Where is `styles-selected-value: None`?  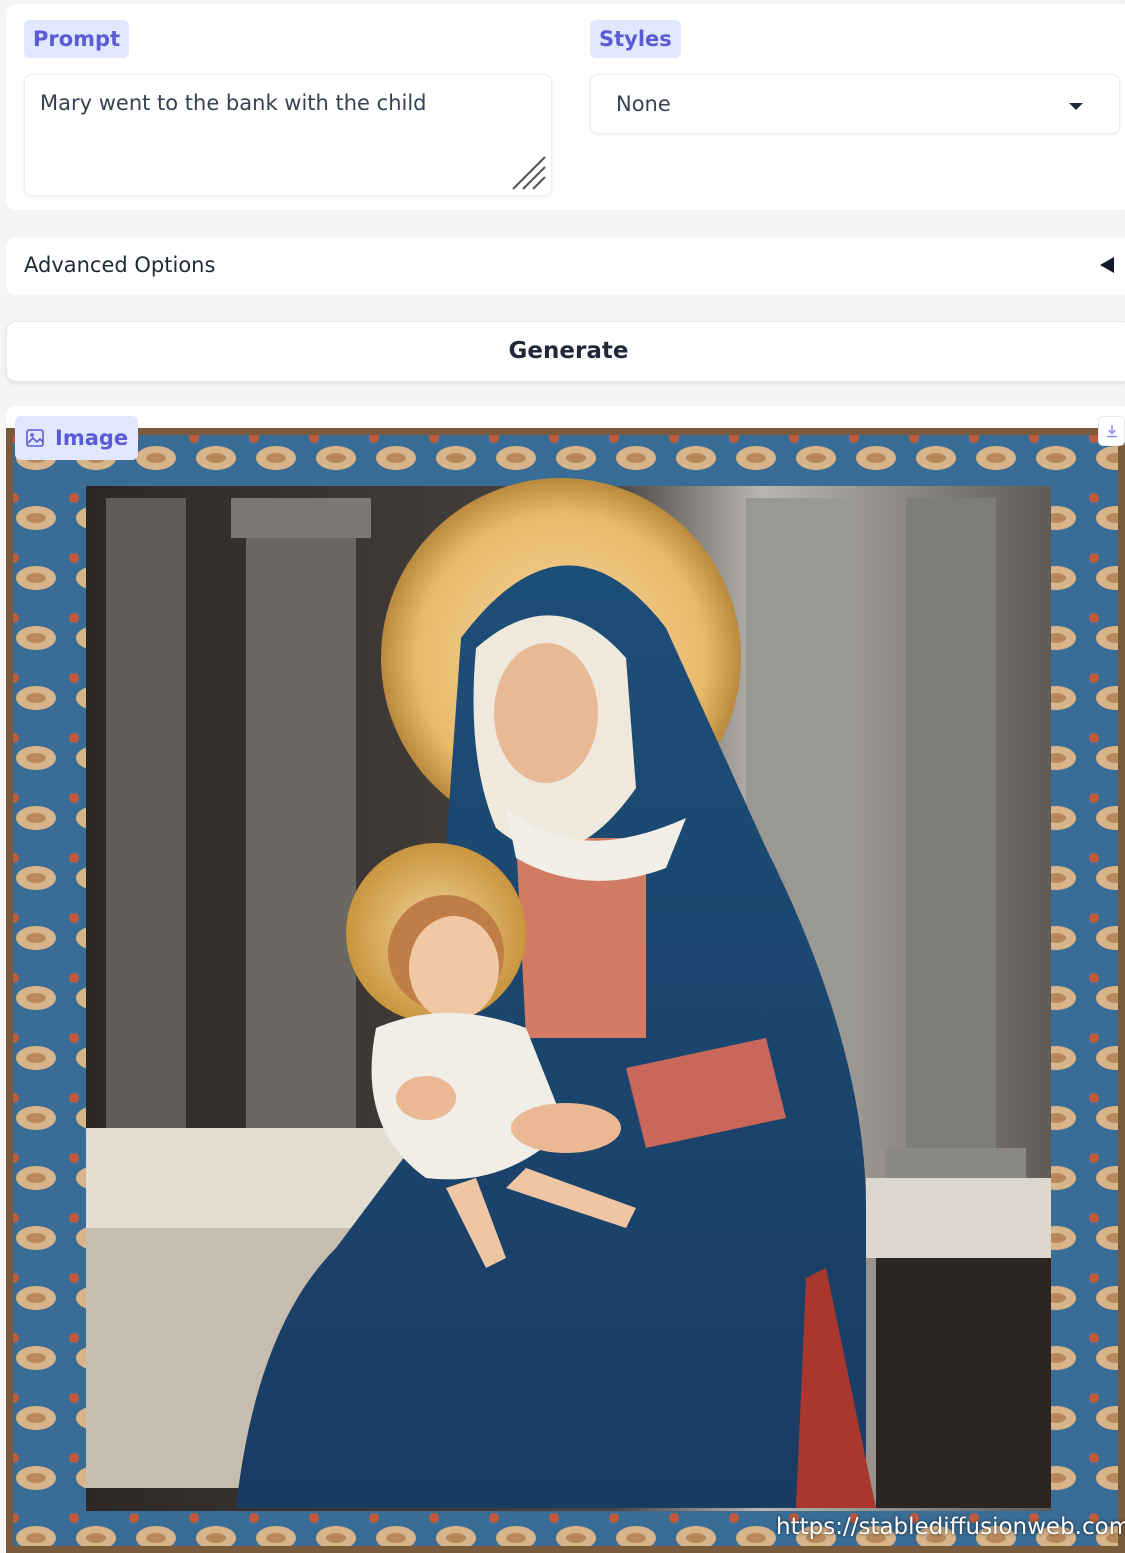 styles-selected-value: None is located at coordinates (643, 104).